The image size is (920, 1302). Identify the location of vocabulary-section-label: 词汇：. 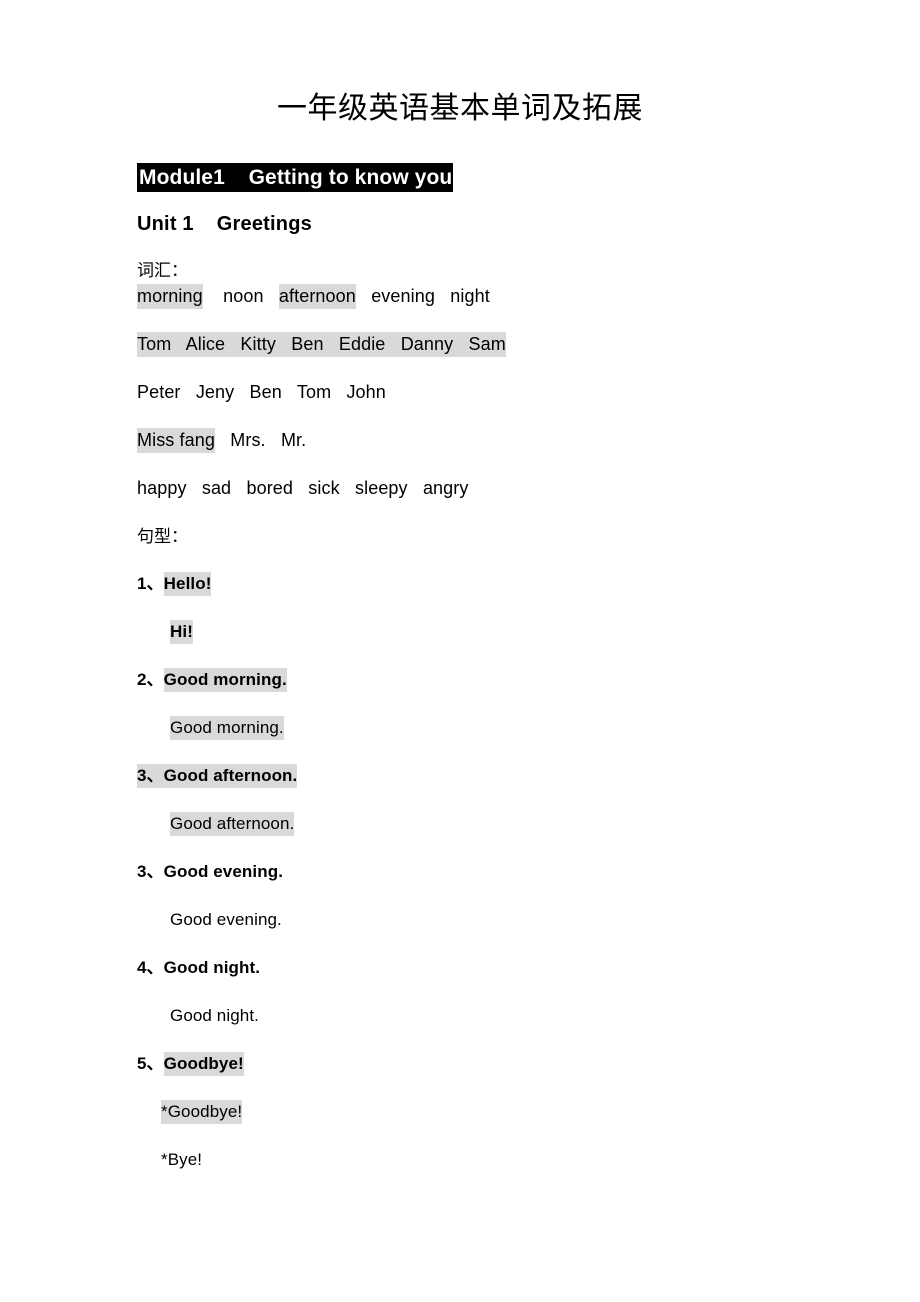
(162, 271).